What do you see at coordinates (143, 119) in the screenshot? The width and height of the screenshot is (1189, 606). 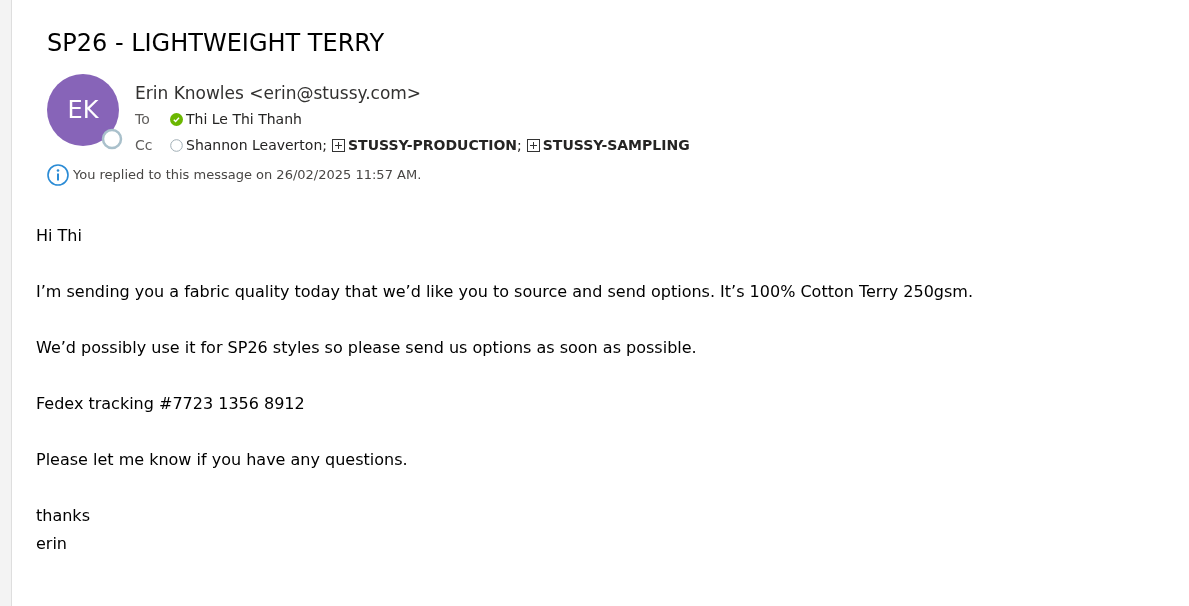 I see `to-label: To` at bounding box center [143, 119].